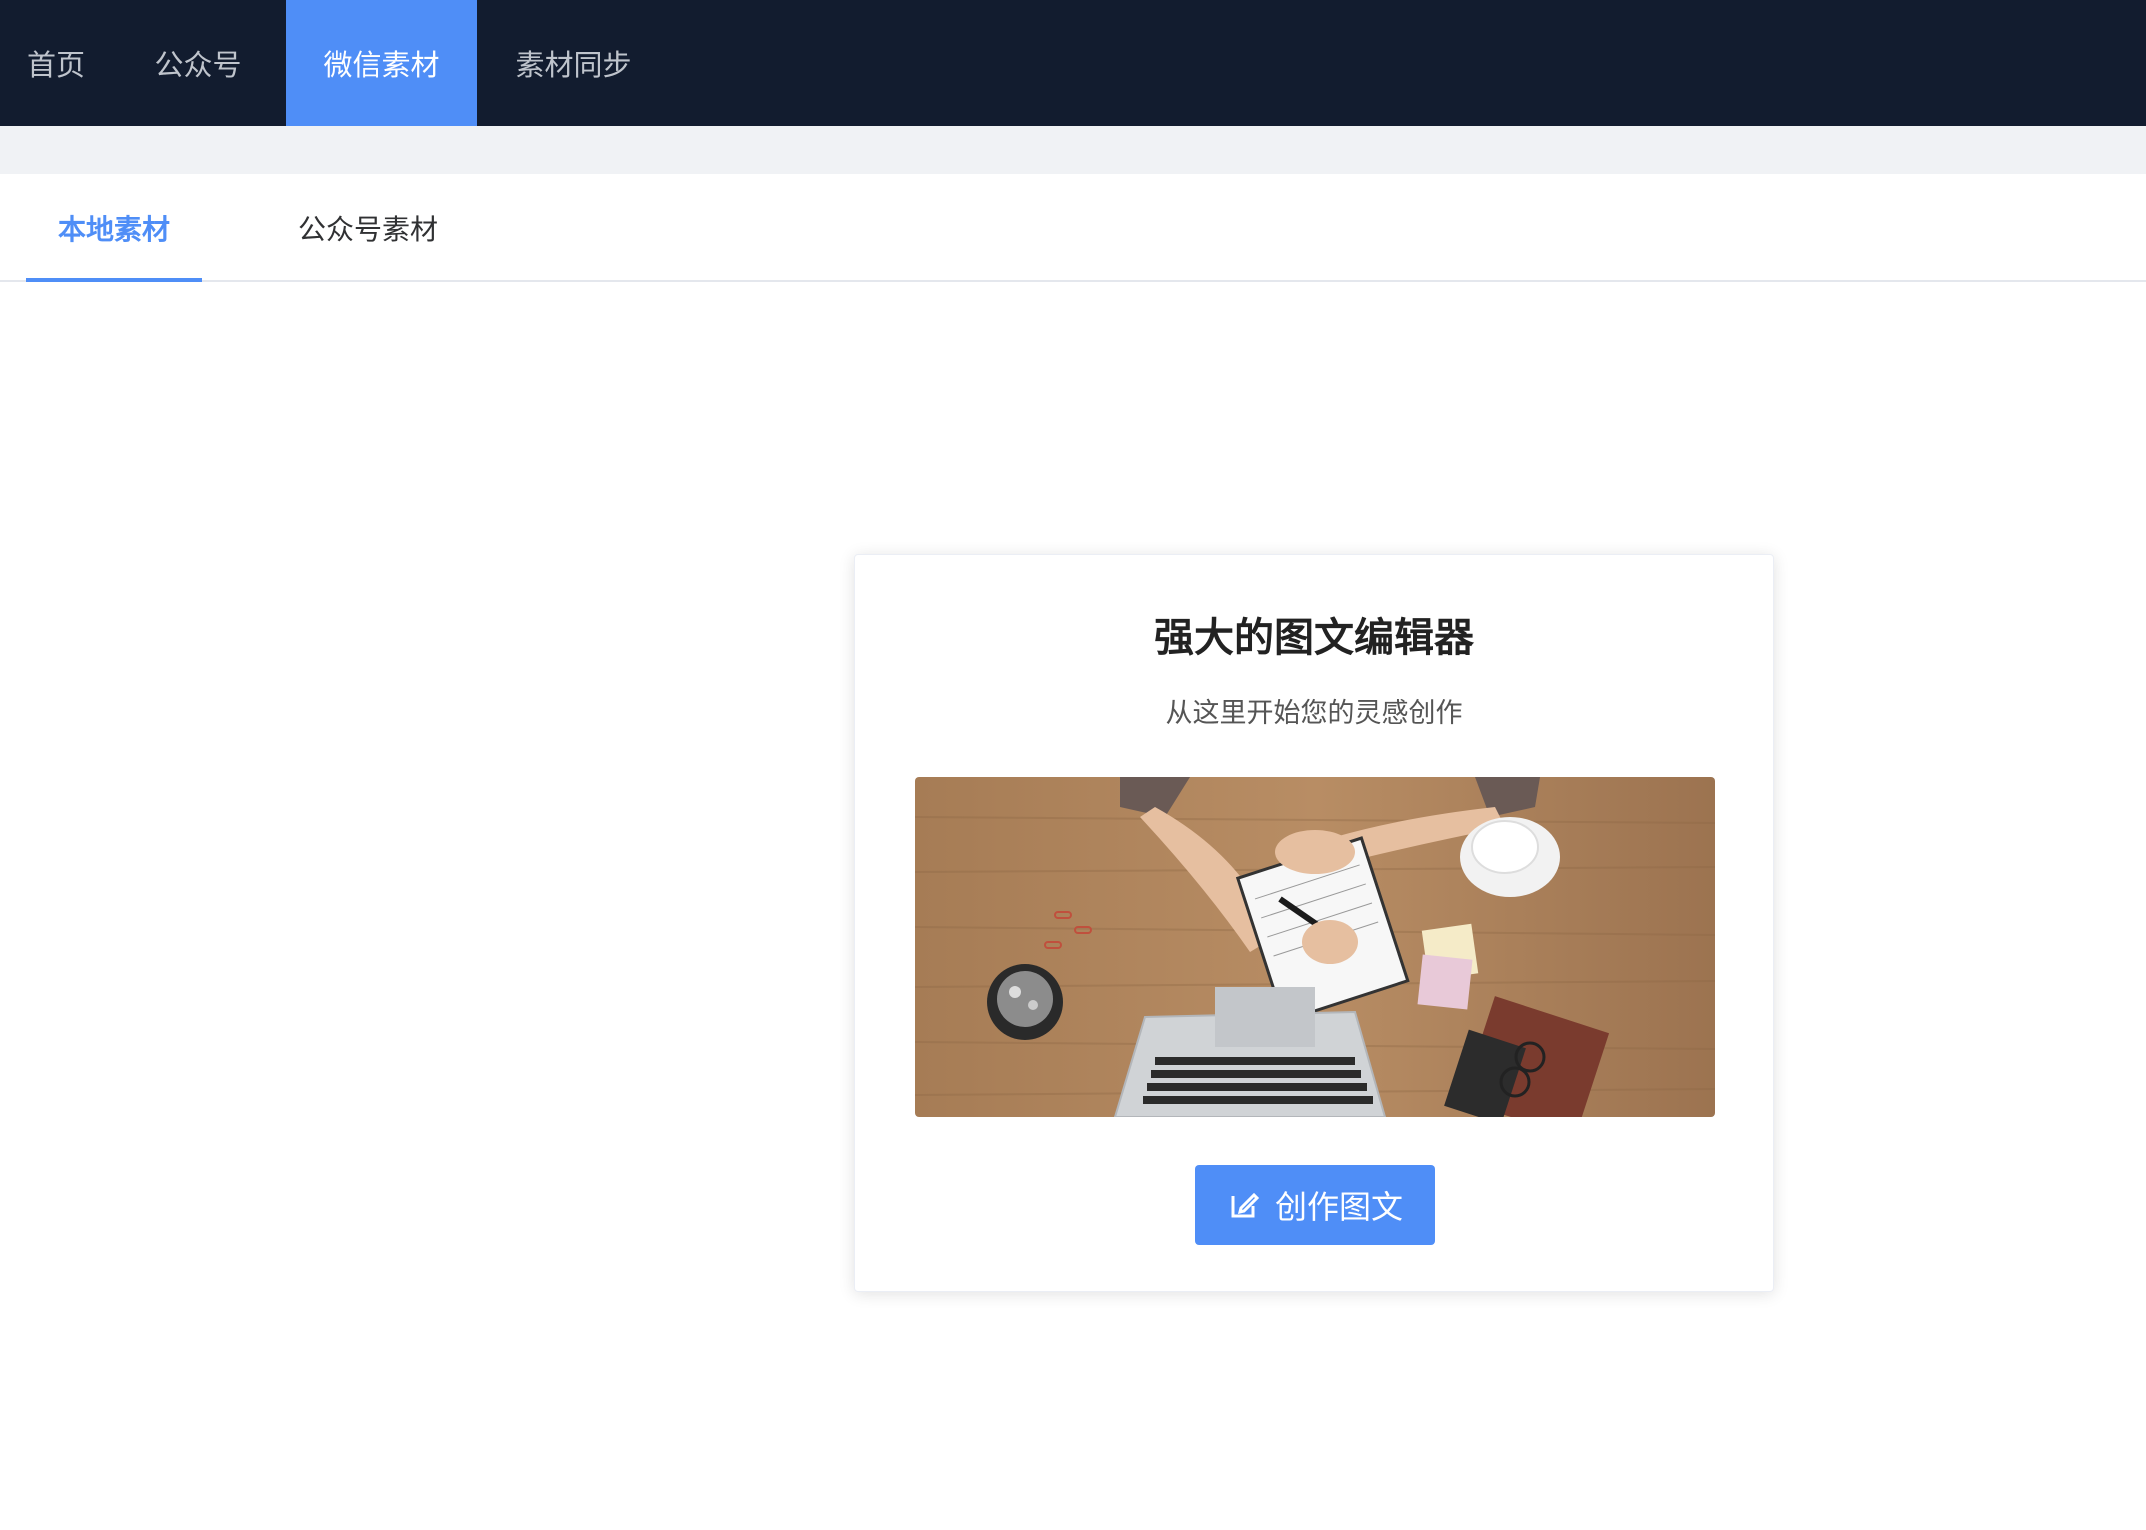 This screenshot has height=1530, width=2146. I want to click on nav-item-material-sync: 素材同步, so click(573, 63).